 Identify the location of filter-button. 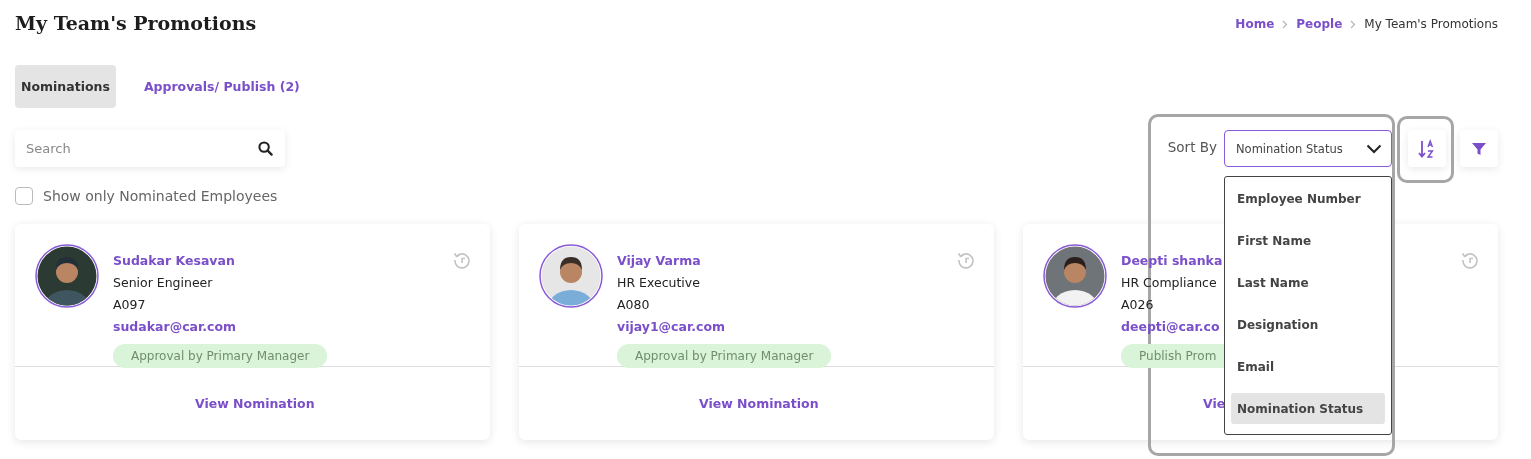
(1479, 148).